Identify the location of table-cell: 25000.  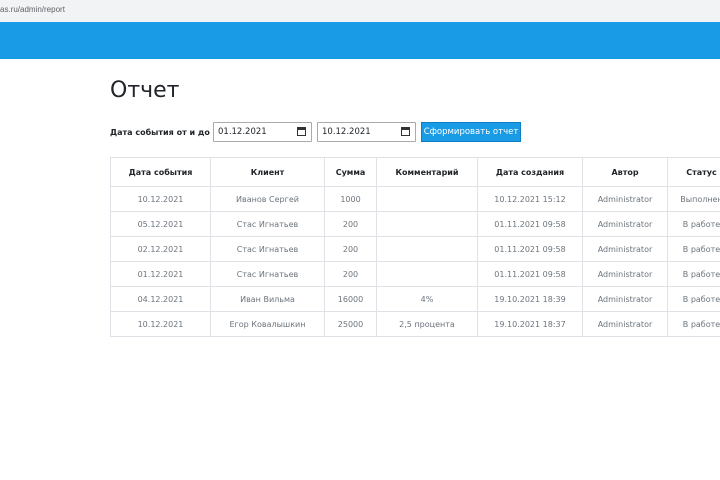
(350, 324).